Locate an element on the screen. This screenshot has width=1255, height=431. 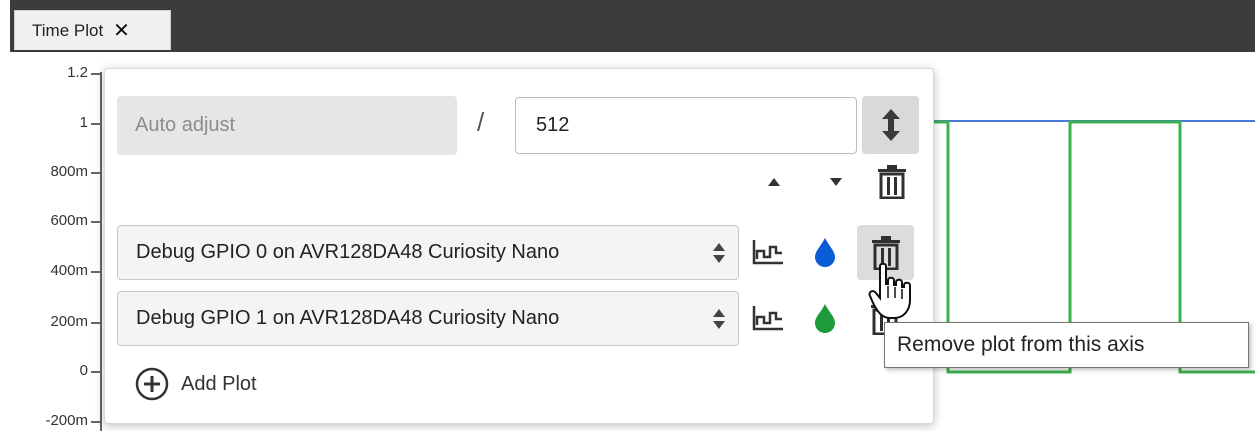
move-up-button is located at coordinates (774, 182).